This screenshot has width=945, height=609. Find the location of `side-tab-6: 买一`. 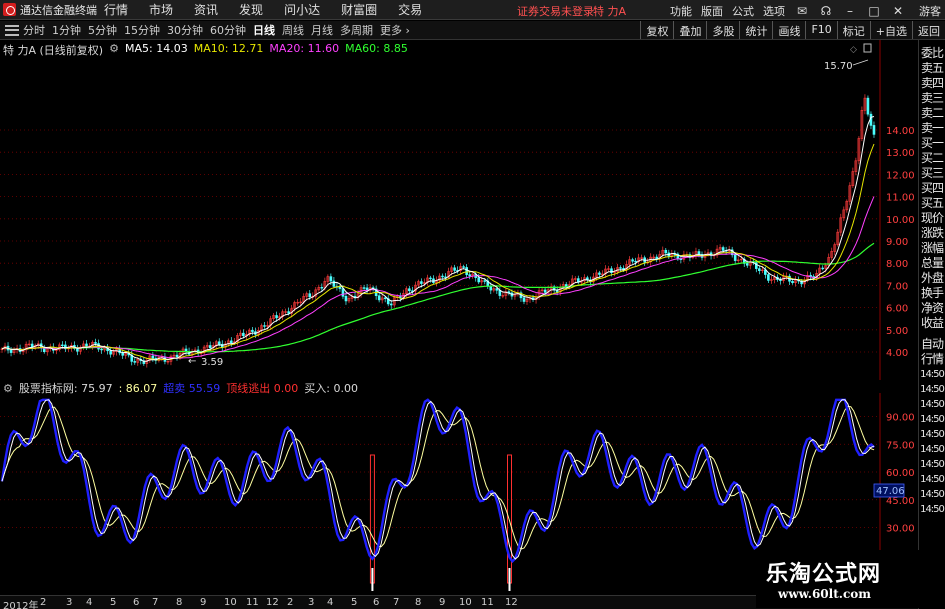

side-tab-6: 买一 is located at coordinates (932, 143).